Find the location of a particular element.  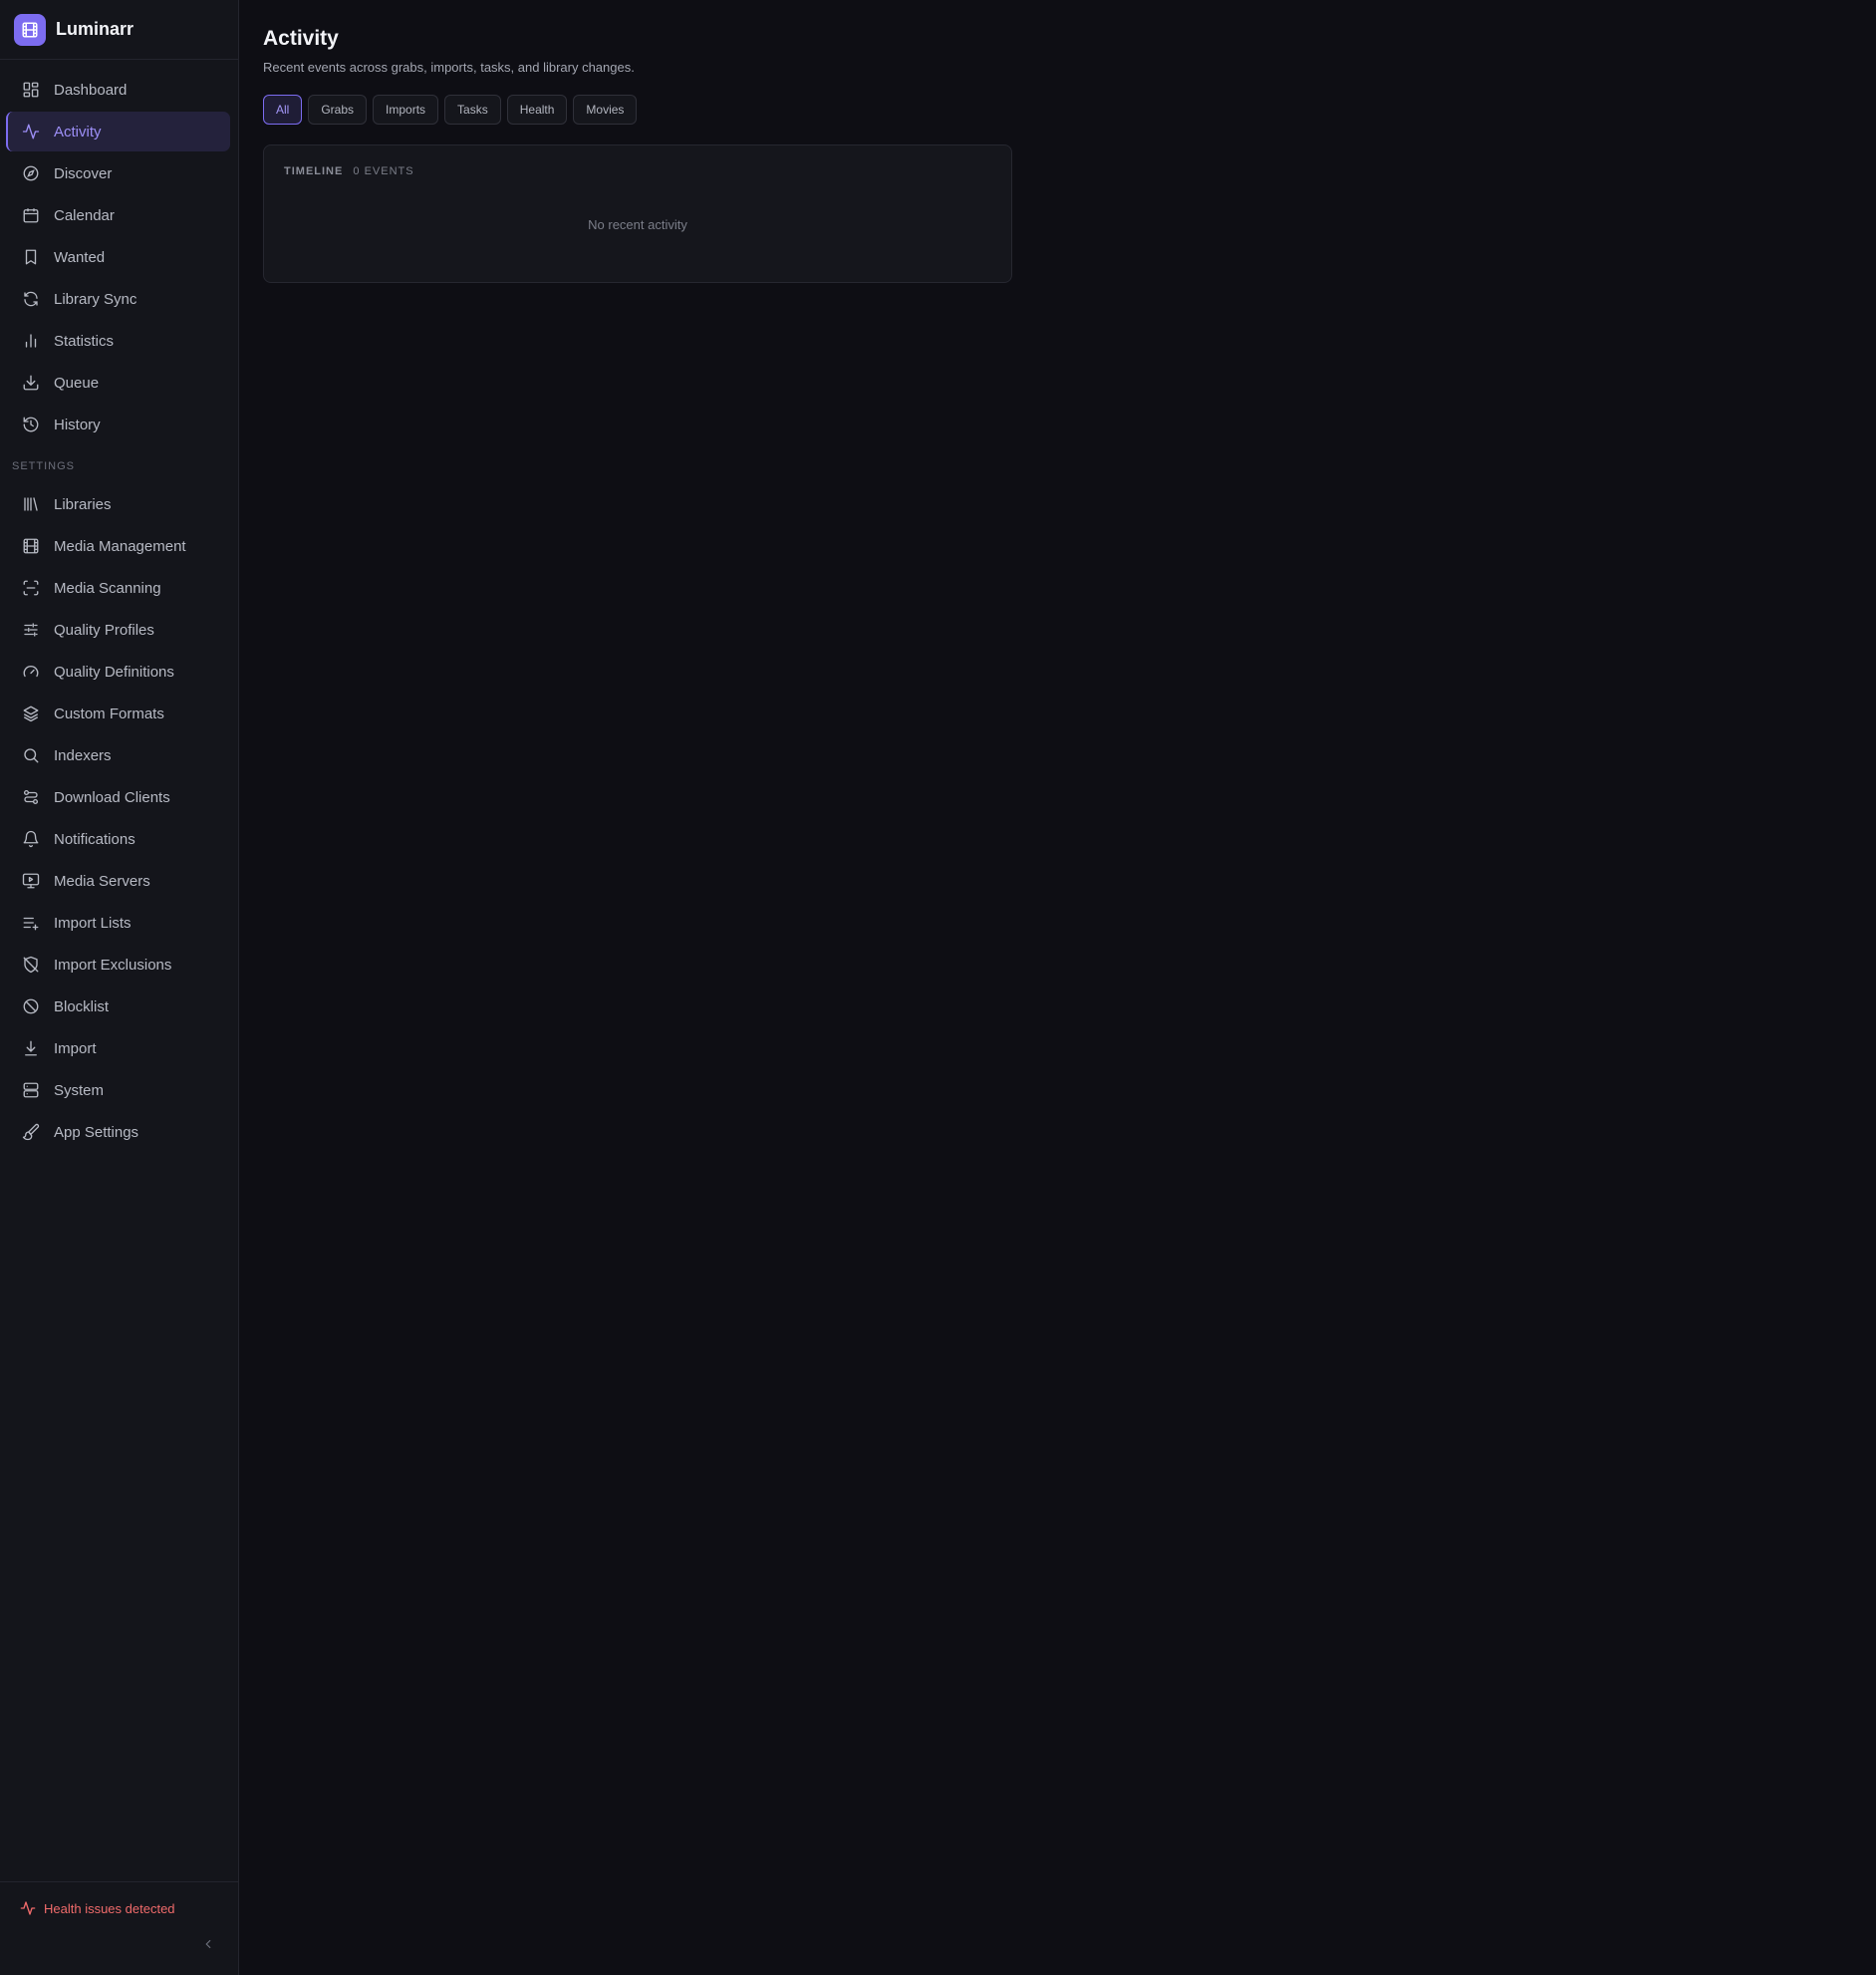

sidebar-item-indexers: Indexers is located at coordinates (118, 755).